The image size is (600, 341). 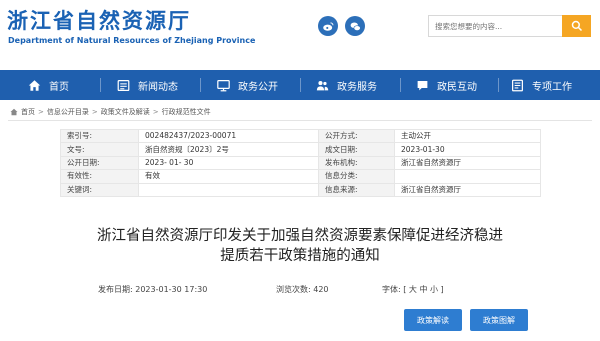 I want to click on table-row: 关键词: 信息来源: 浙江省自然资源厅, so click(x=300, y=189).